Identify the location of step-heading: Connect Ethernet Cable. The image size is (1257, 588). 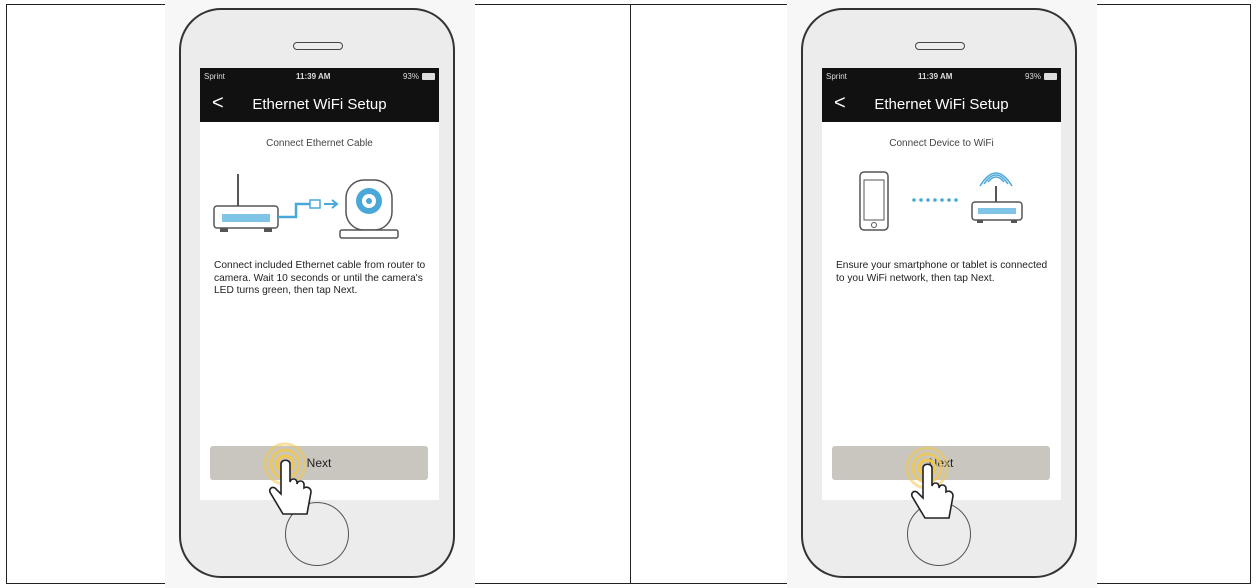
(319, 143).